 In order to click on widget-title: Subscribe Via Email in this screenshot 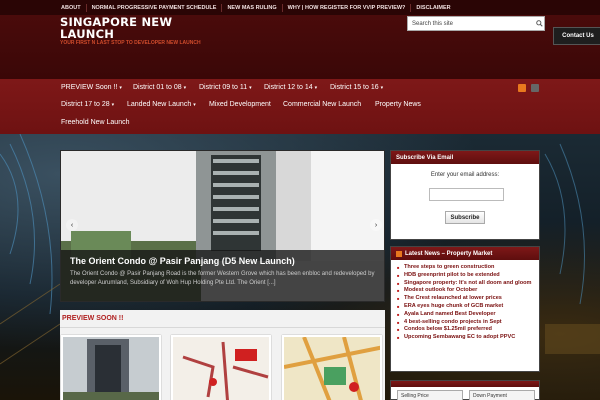, I will do `click(465, 157)`.